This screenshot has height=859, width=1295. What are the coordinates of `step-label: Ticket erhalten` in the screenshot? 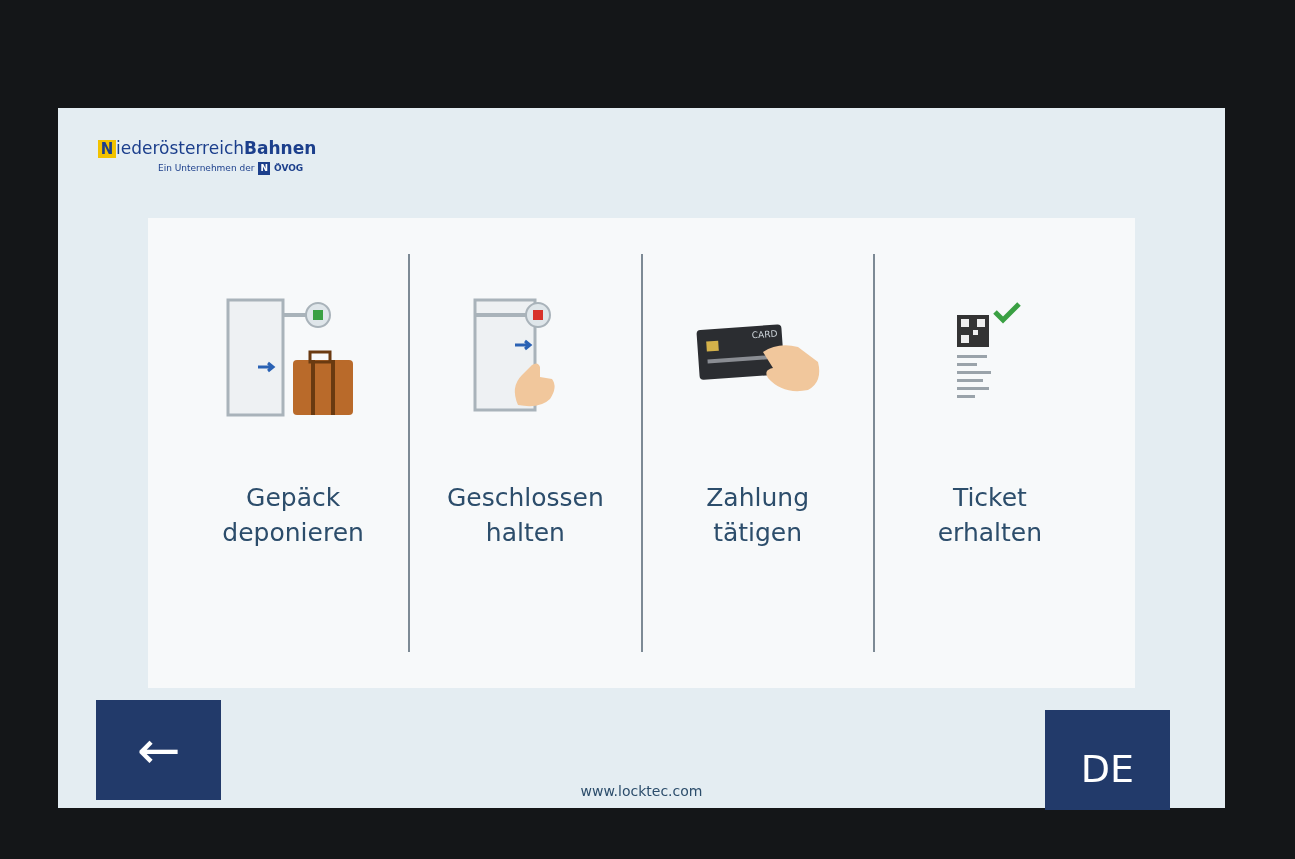 It's located at (990, 515).